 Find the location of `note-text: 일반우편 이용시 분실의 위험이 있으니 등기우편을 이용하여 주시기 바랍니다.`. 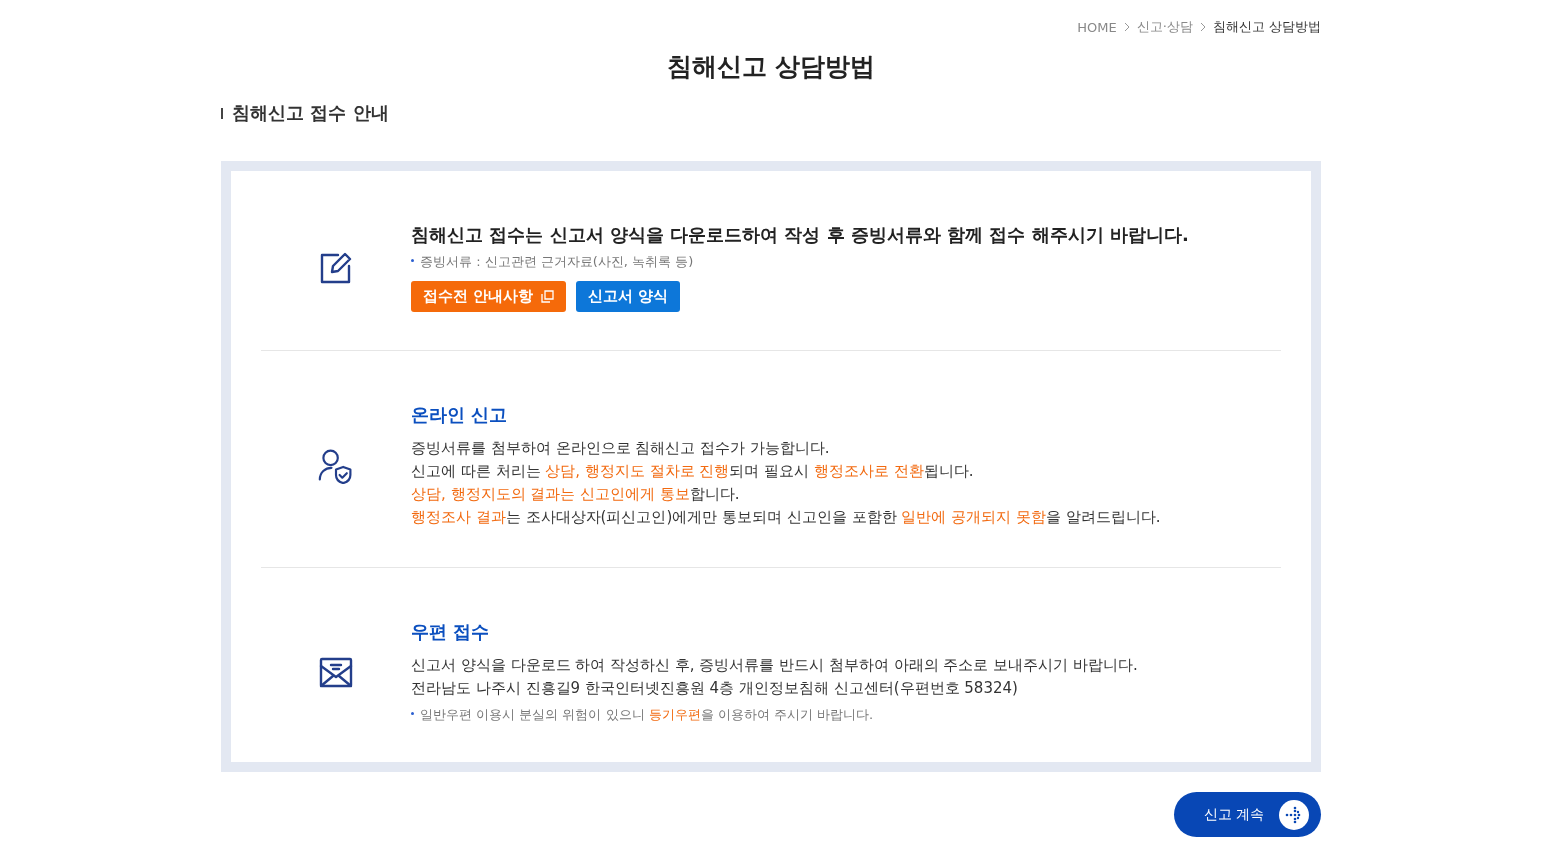

note-text: 일반우편 이용시 분실의 위험이 있으니 등기우편을 이용하여 주시기 바랍니다. is located at coordinates (647, 715).